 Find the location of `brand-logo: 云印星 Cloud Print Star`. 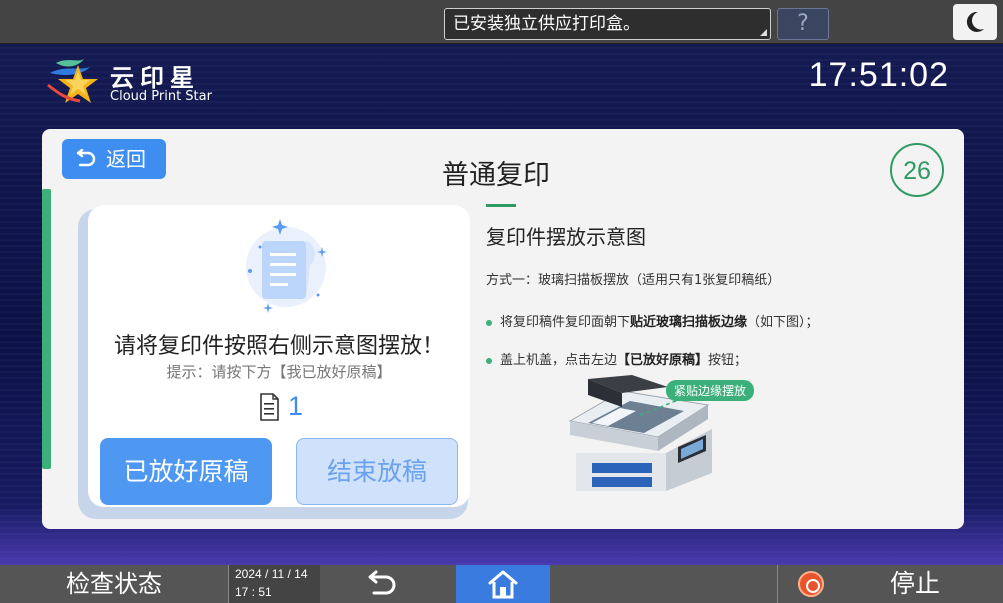

brand-logo: 云印星 Cloud Print Star is located at coordinates (134, 83).